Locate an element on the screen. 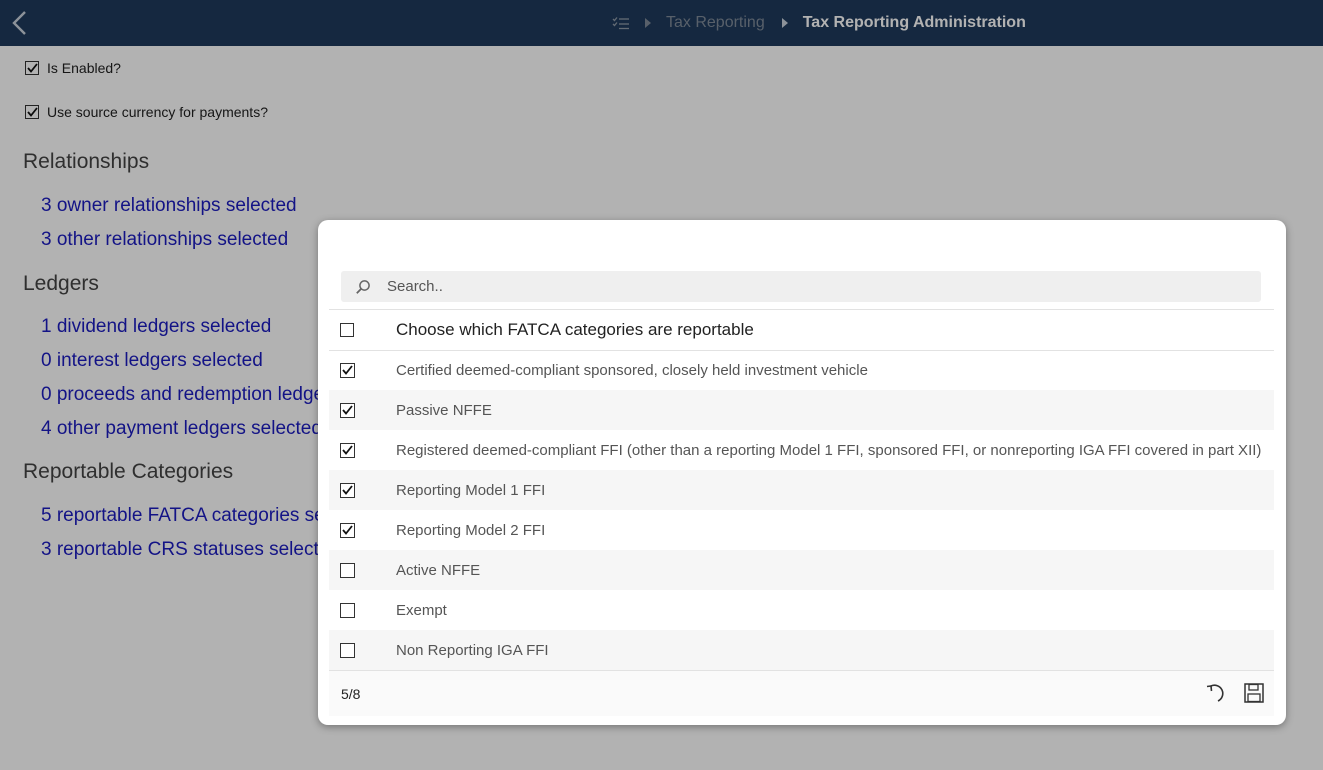  save-button is located at coordinates (1254, 693).